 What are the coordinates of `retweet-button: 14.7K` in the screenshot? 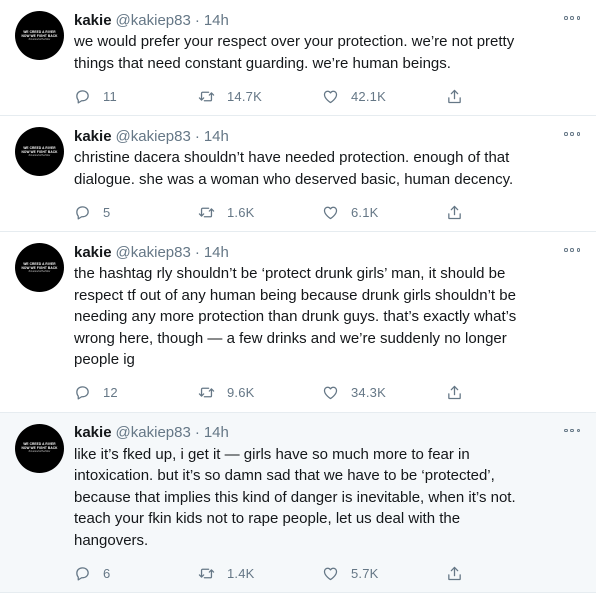 It's located at (260, 96).